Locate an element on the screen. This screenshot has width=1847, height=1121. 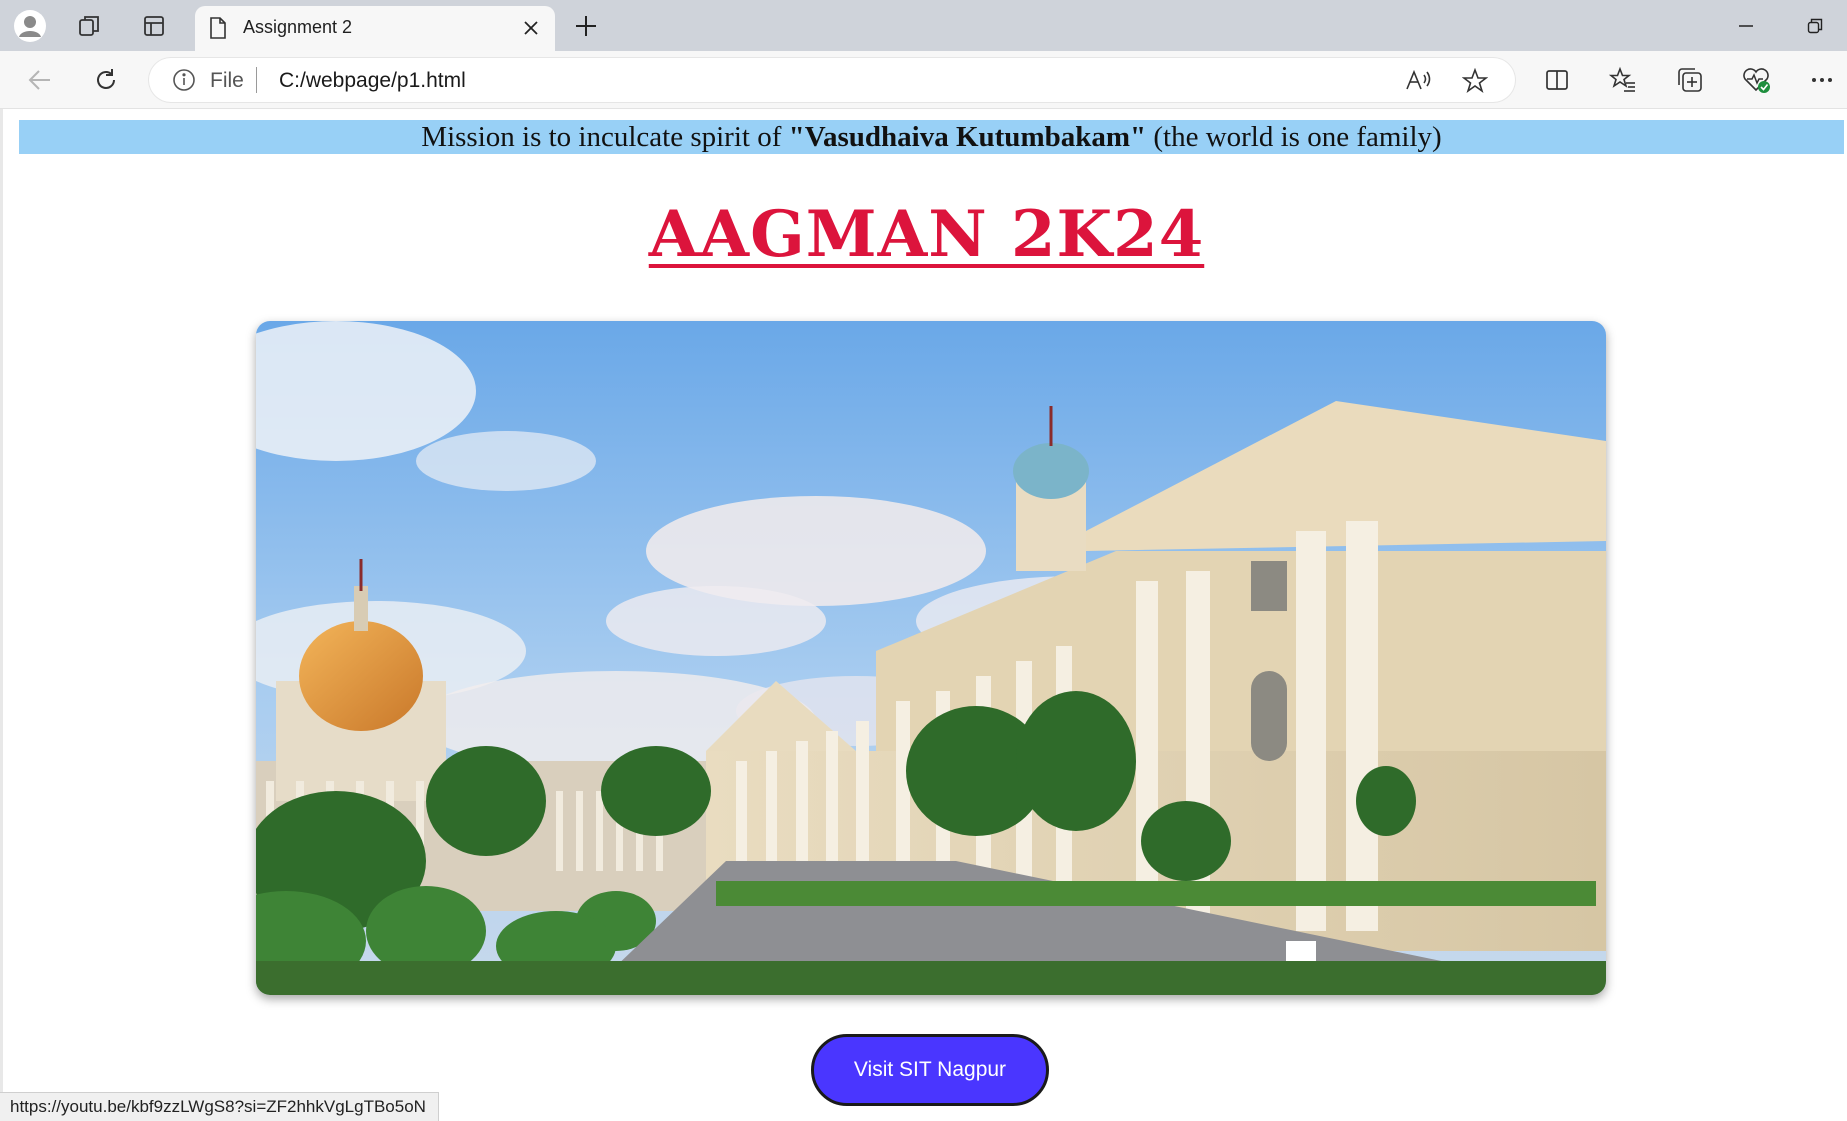
favorites-button is located at coordinates (1623, 80).